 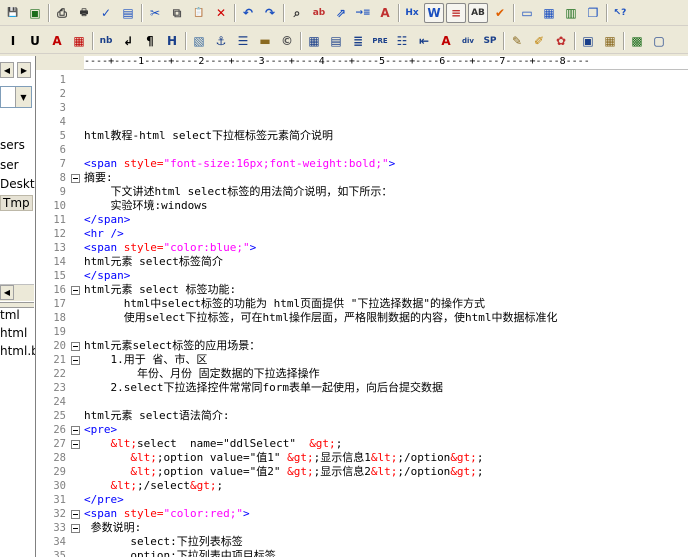 I want to click on directory-button: ▦, so click(x=549, y=13).